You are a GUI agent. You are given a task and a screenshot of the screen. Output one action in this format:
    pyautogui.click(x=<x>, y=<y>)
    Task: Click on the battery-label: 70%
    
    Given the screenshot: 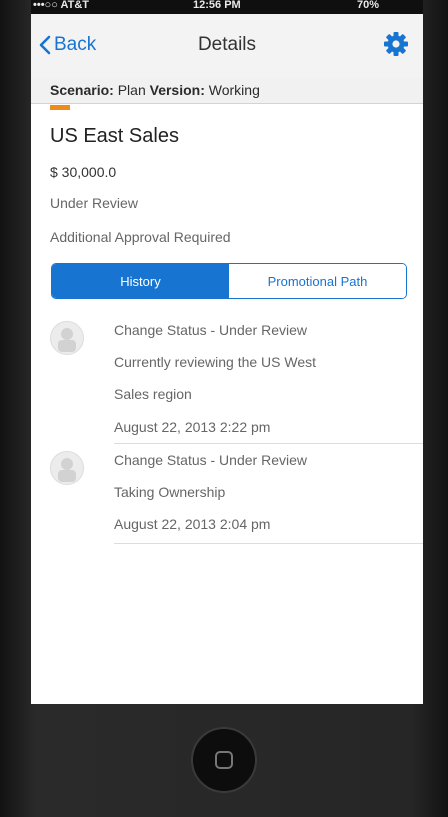 What is the action you would take?
    pyautogui.click(x=368, y=5)
    